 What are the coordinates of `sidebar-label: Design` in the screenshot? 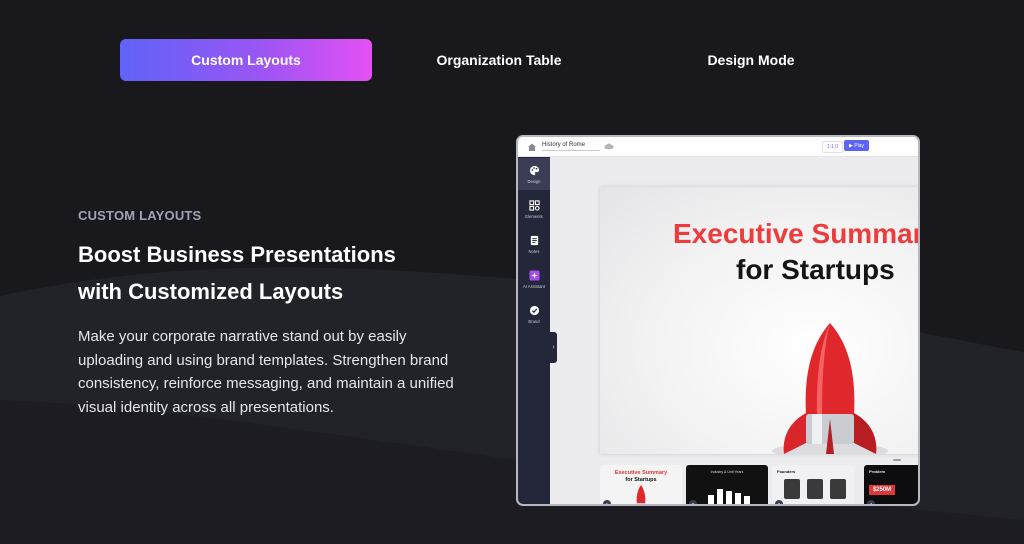 It's located at (534, 181).